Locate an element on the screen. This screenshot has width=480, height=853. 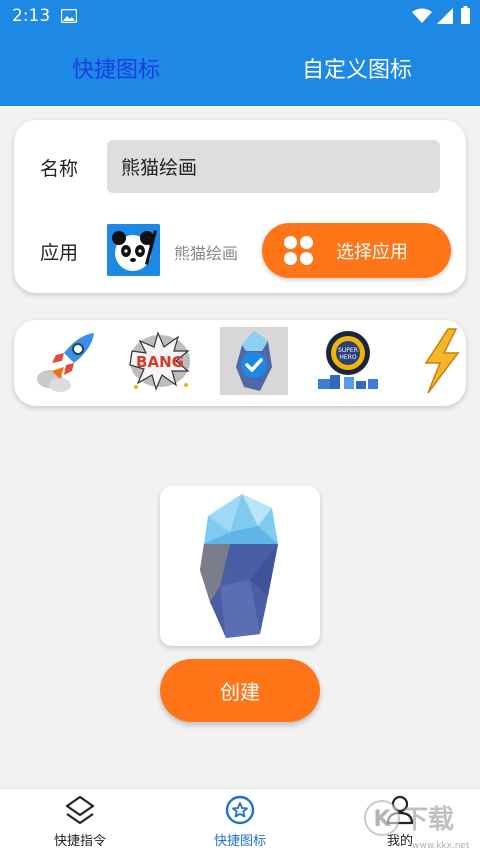
bang-icon: BANG is located at coordinates (160, 361).